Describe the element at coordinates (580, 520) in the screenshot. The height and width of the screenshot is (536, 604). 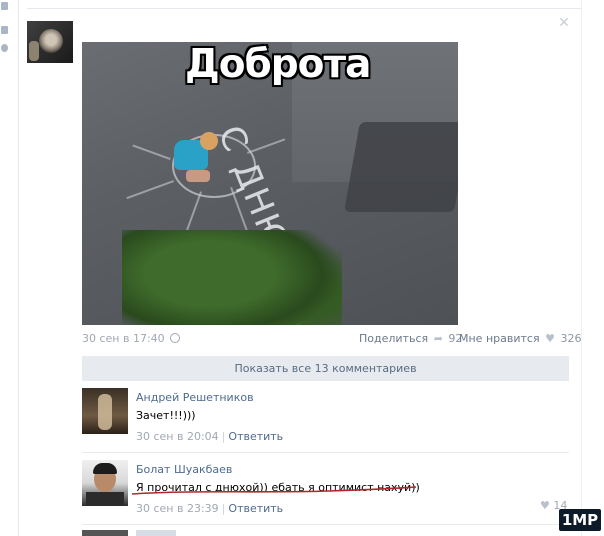
I see `watermark-logo: 1MP` at that location.